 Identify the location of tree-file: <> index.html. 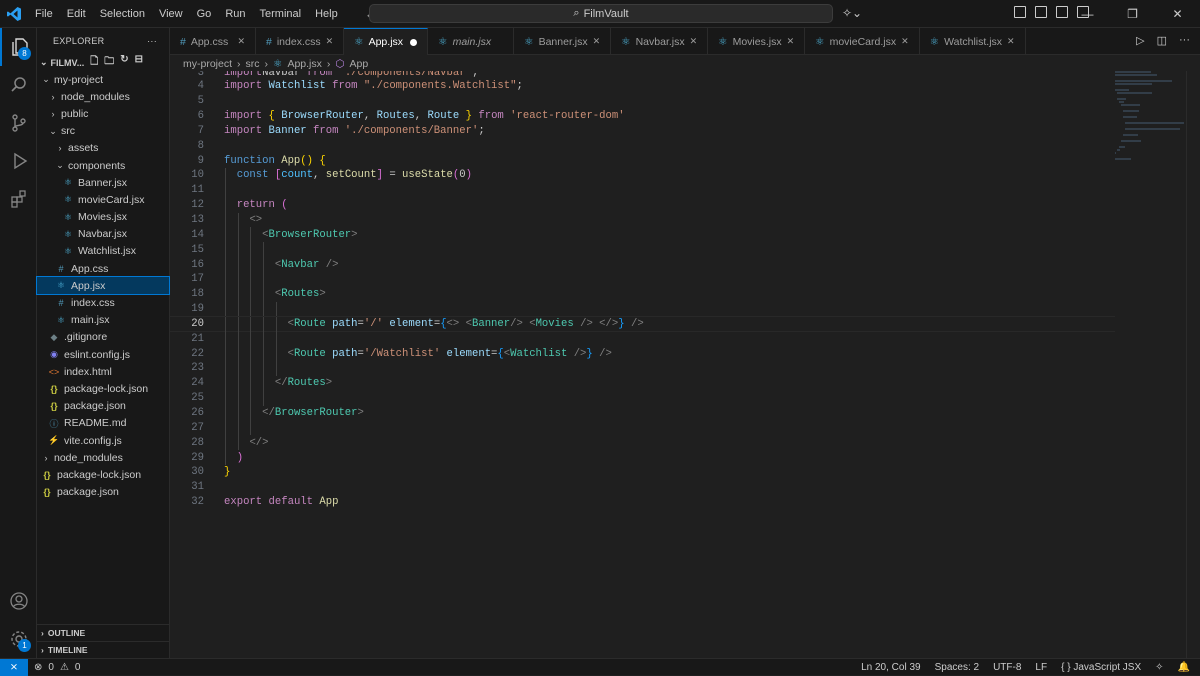
(103, 371).